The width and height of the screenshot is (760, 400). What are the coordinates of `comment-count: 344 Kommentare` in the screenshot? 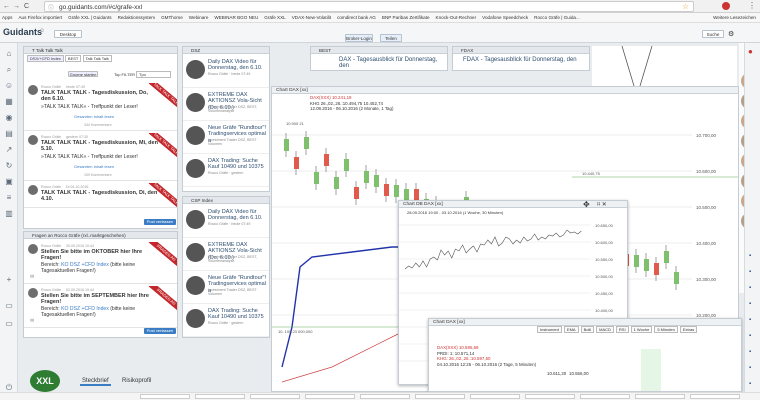 It's located at (98, 125).